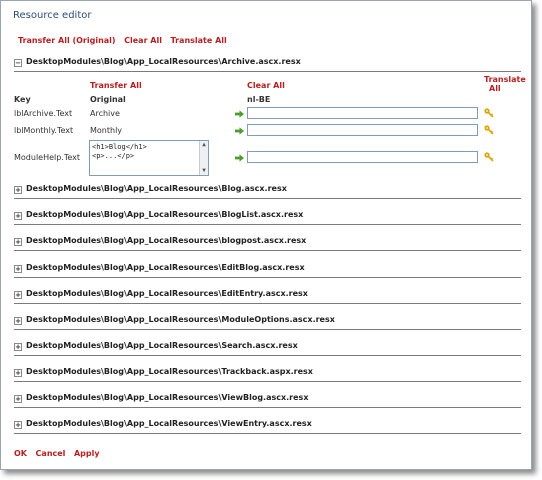 Image resolution: width=542 pixels, height=480 pixels. I want to click on column-key-header: Key, so click(22, 99).